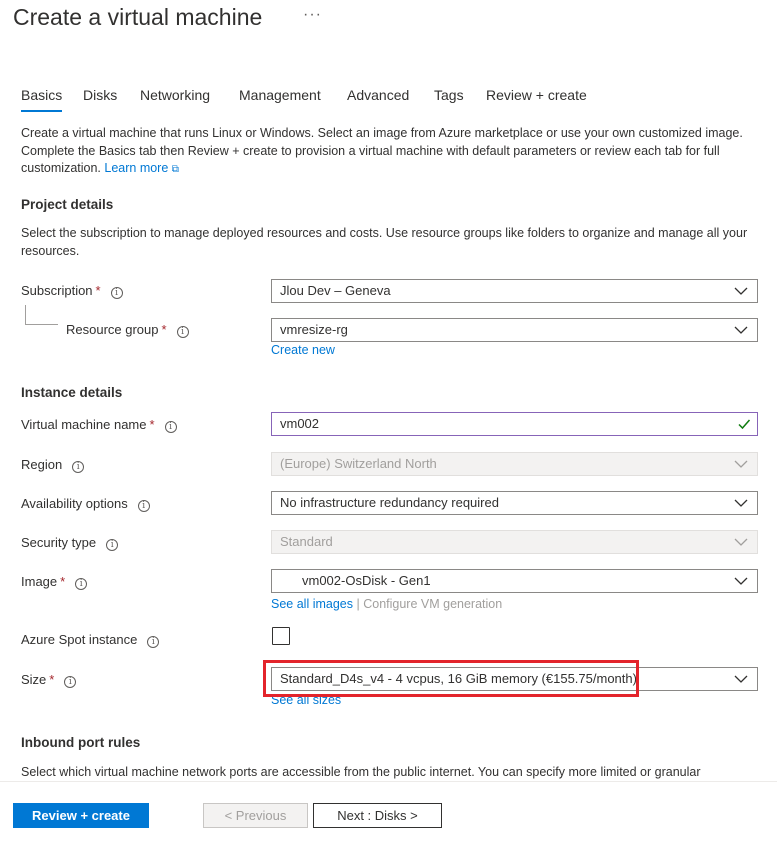 This screenshot has height=843, width=777. I want to click on subscription-dropdown: Jlou Dev – Geneva, so click(514, 291).